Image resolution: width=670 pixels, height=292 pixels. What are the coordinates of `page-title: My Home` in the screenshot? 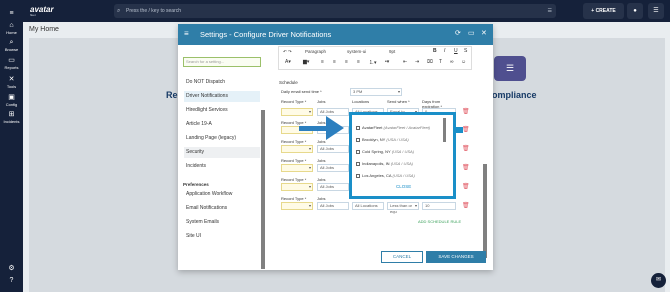 It's located at (44, 29).